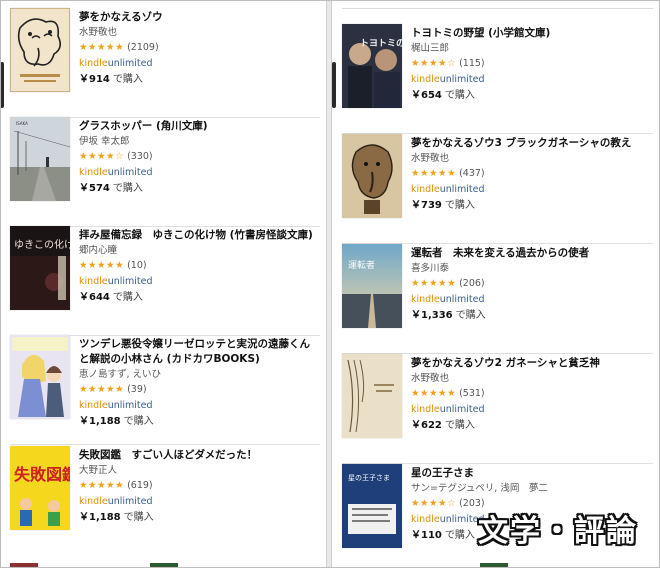 The image size is (660, 568). Describe the element at coordinates (372, 176) in the screenshot. I see `elephant-figure-cover` at that location.